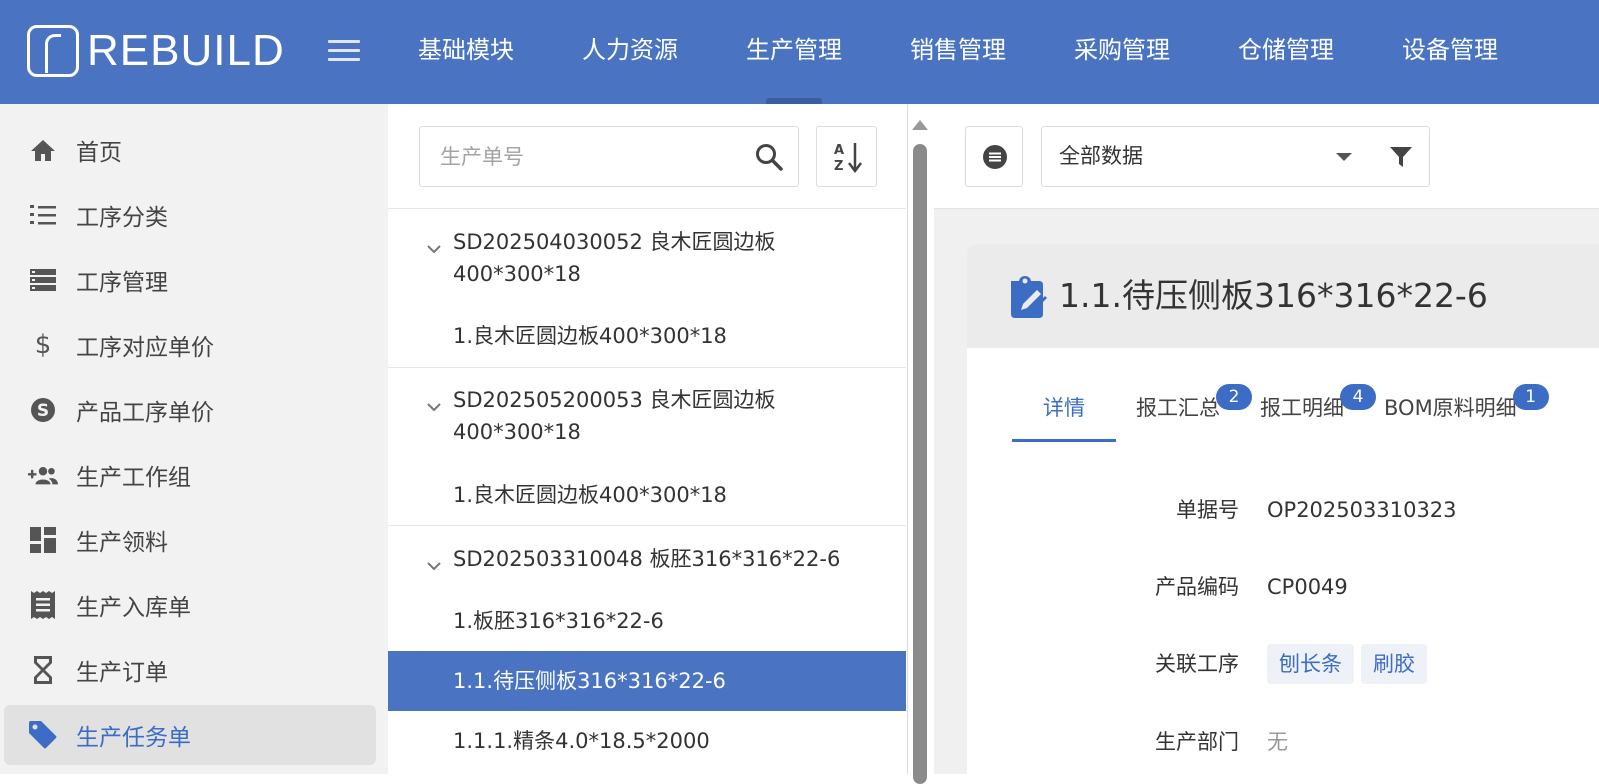 This screenshot has height=784, width=1599. Describe the element at coordinates (614, 258) in the screenshot. I see `tree-group-title: SD202504030052 良木匠圆边板400*300*18` at that location.